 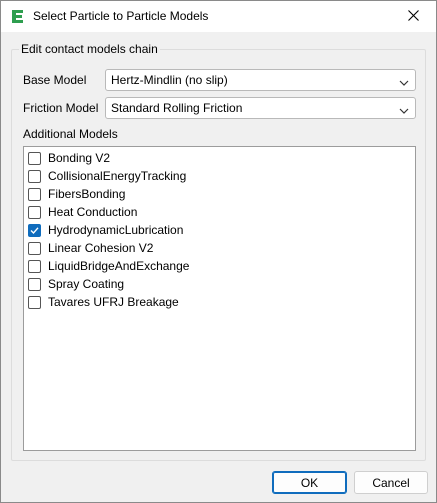 What do you see at coordinates (391, 482) in the screenshot?
I see `cancel-button: Cancel` at bounding box center [391, 482].